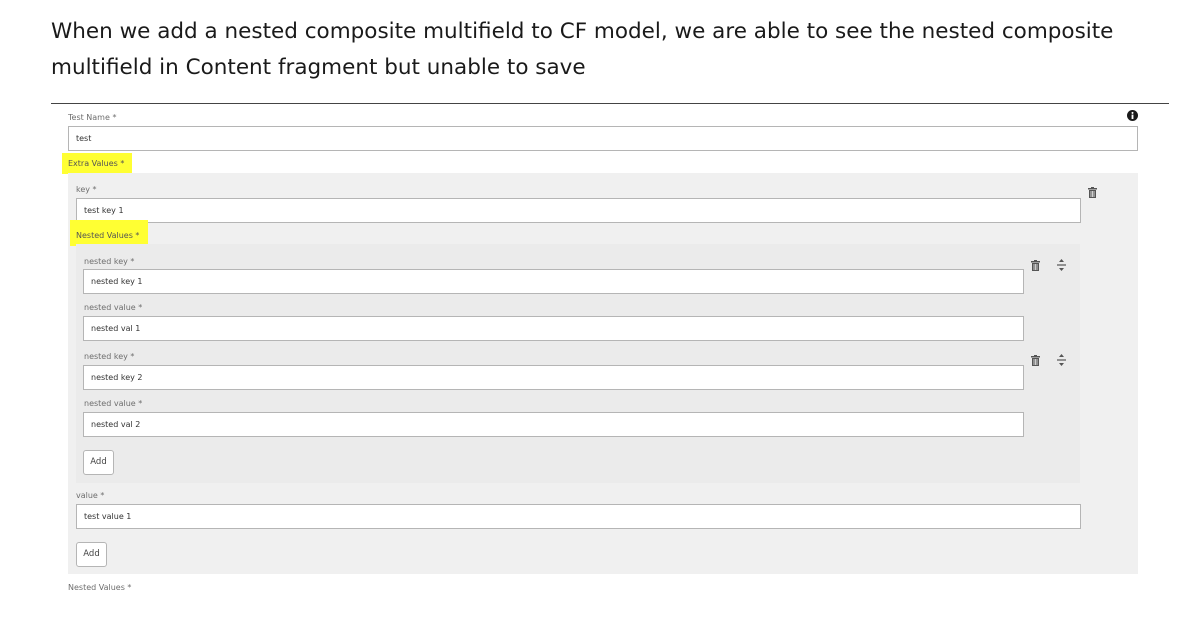 The image size is (1191, 629). Describe the element at coordinates (553, 281) in the screenshot. I see `nested-key-input: nested key 1` at that location.